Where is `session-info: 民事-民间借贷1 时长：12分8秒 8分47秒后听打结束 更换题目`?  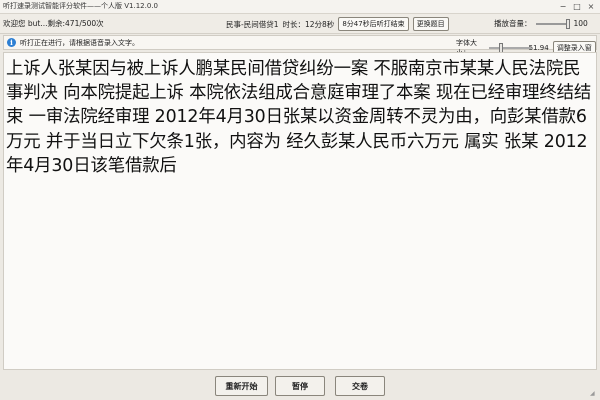
session-info: 民事-民间借贷1 时长：12分8秒 8分47秒后听打结束 更换题目 is located at coordinates (337, 24).